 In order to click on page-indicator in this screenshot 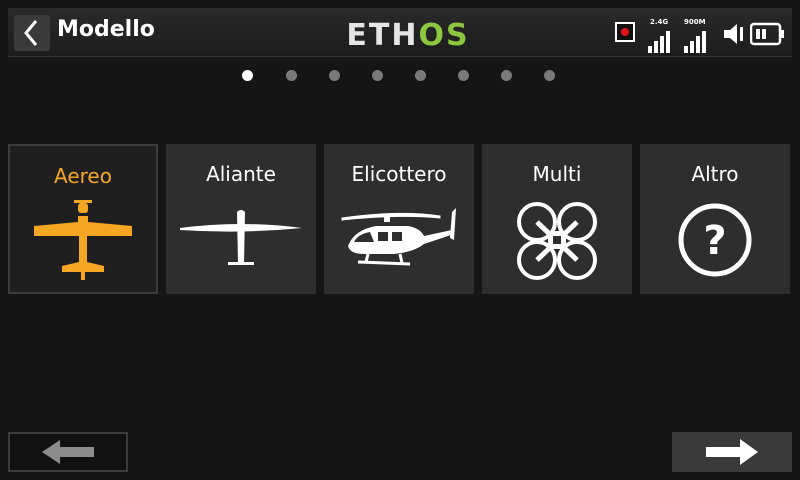, I will do `click(402, 76)`.